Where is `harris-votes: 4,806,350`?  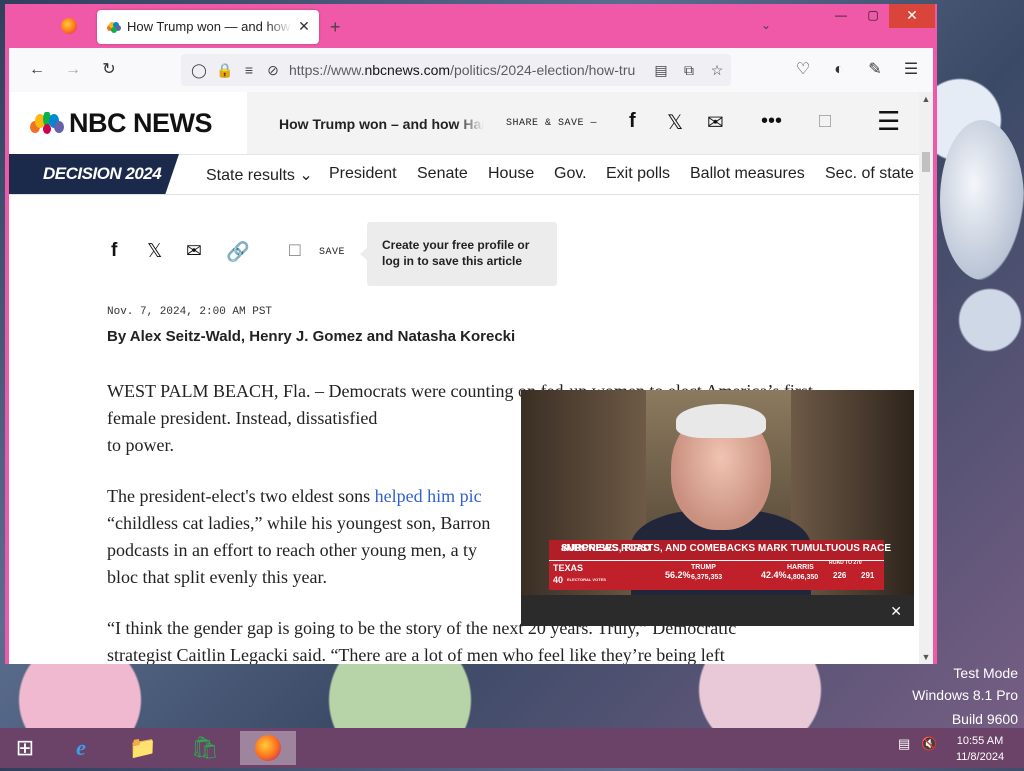
harris-votes: 4,806,350 is located at coordinates (803, 577).